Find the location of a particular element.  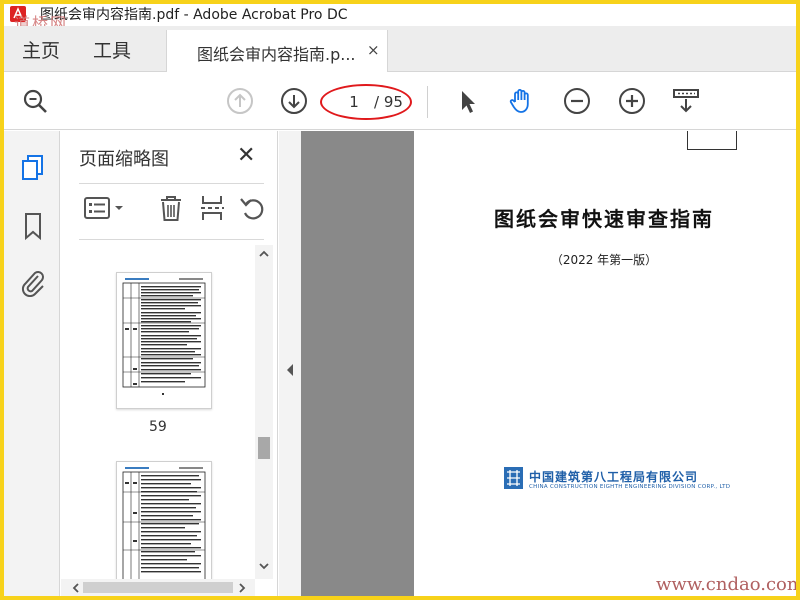

document-subtitle: （2022 年第一版） is located at coordinates (604, 260).